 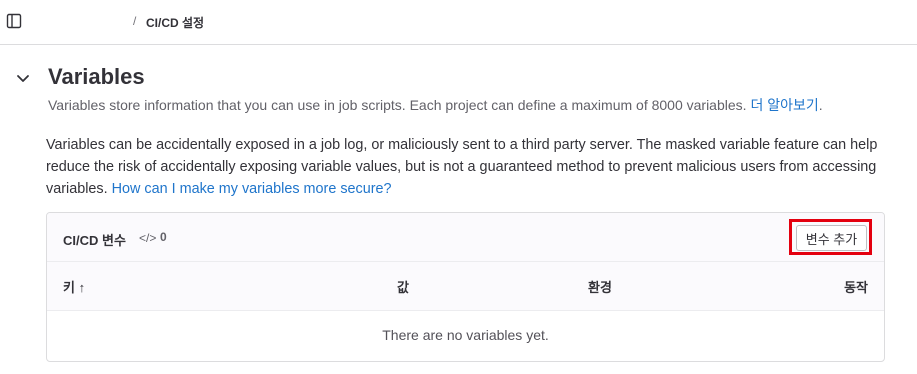 I want to click on breadcrumb-current: CI/CD 설정, so click(x=175, y=22).